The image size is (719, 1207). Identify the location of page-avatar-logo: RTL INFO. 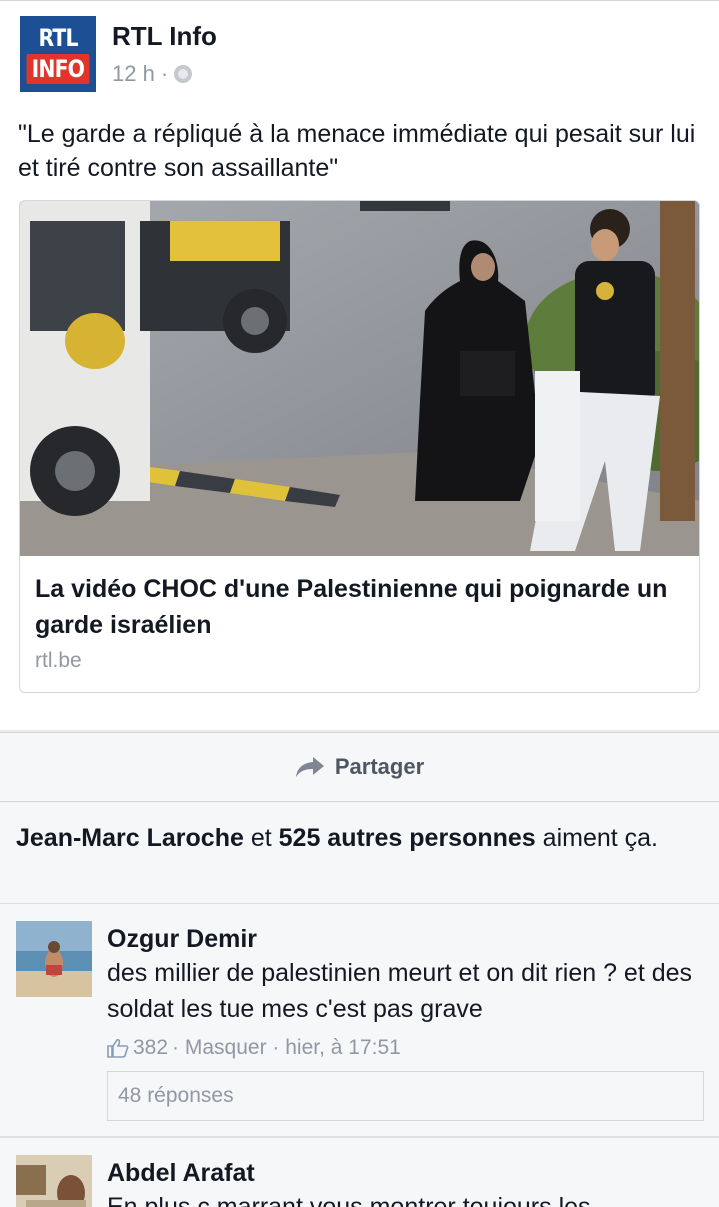
(58, 54).